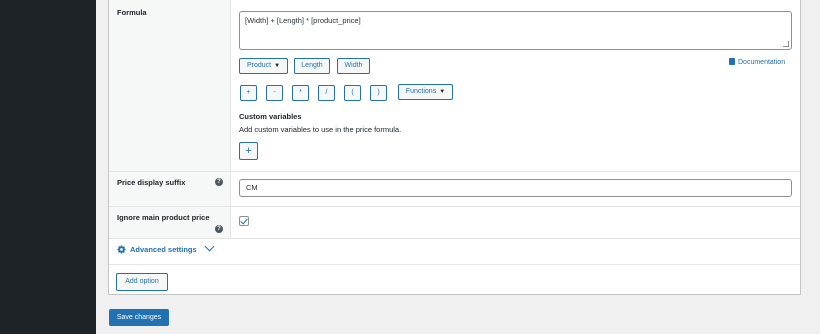 The width and height of the screenshot is (820, 334). I want to click on add-variable-button: +, so click(248, 151).